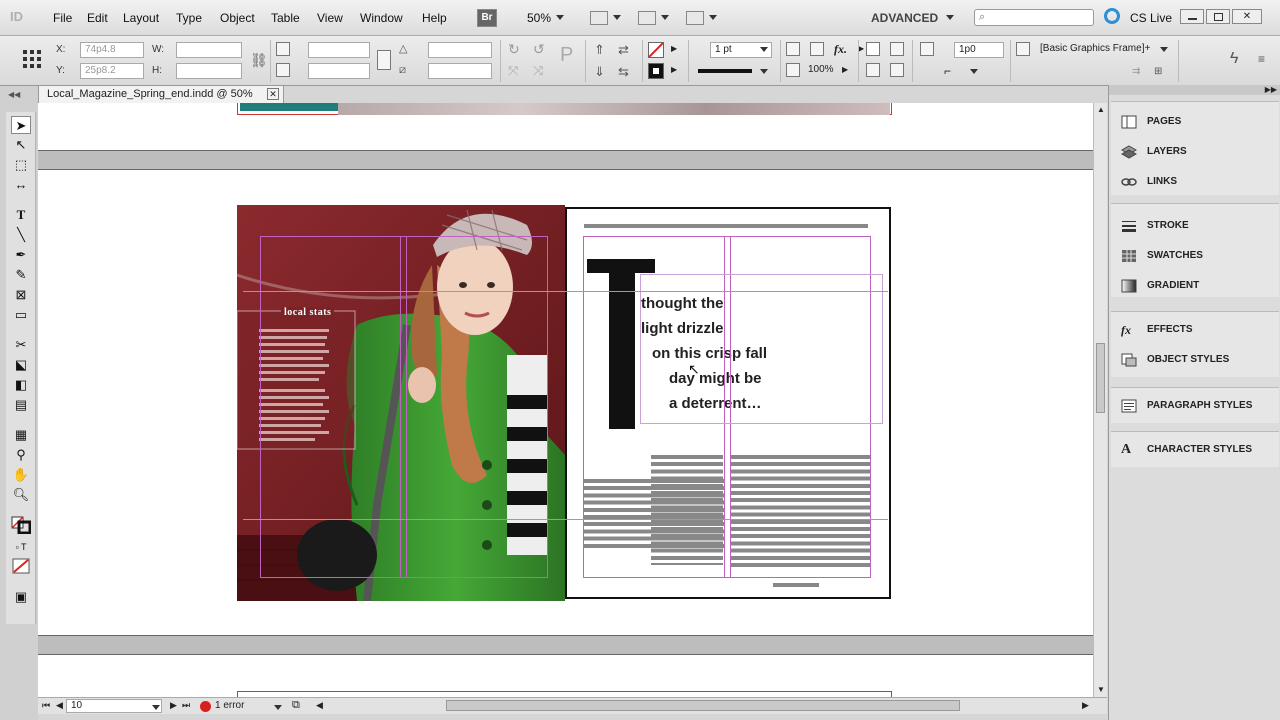 The image size is (1280, 720). I want to click on effects-icon, so click(817, 49).